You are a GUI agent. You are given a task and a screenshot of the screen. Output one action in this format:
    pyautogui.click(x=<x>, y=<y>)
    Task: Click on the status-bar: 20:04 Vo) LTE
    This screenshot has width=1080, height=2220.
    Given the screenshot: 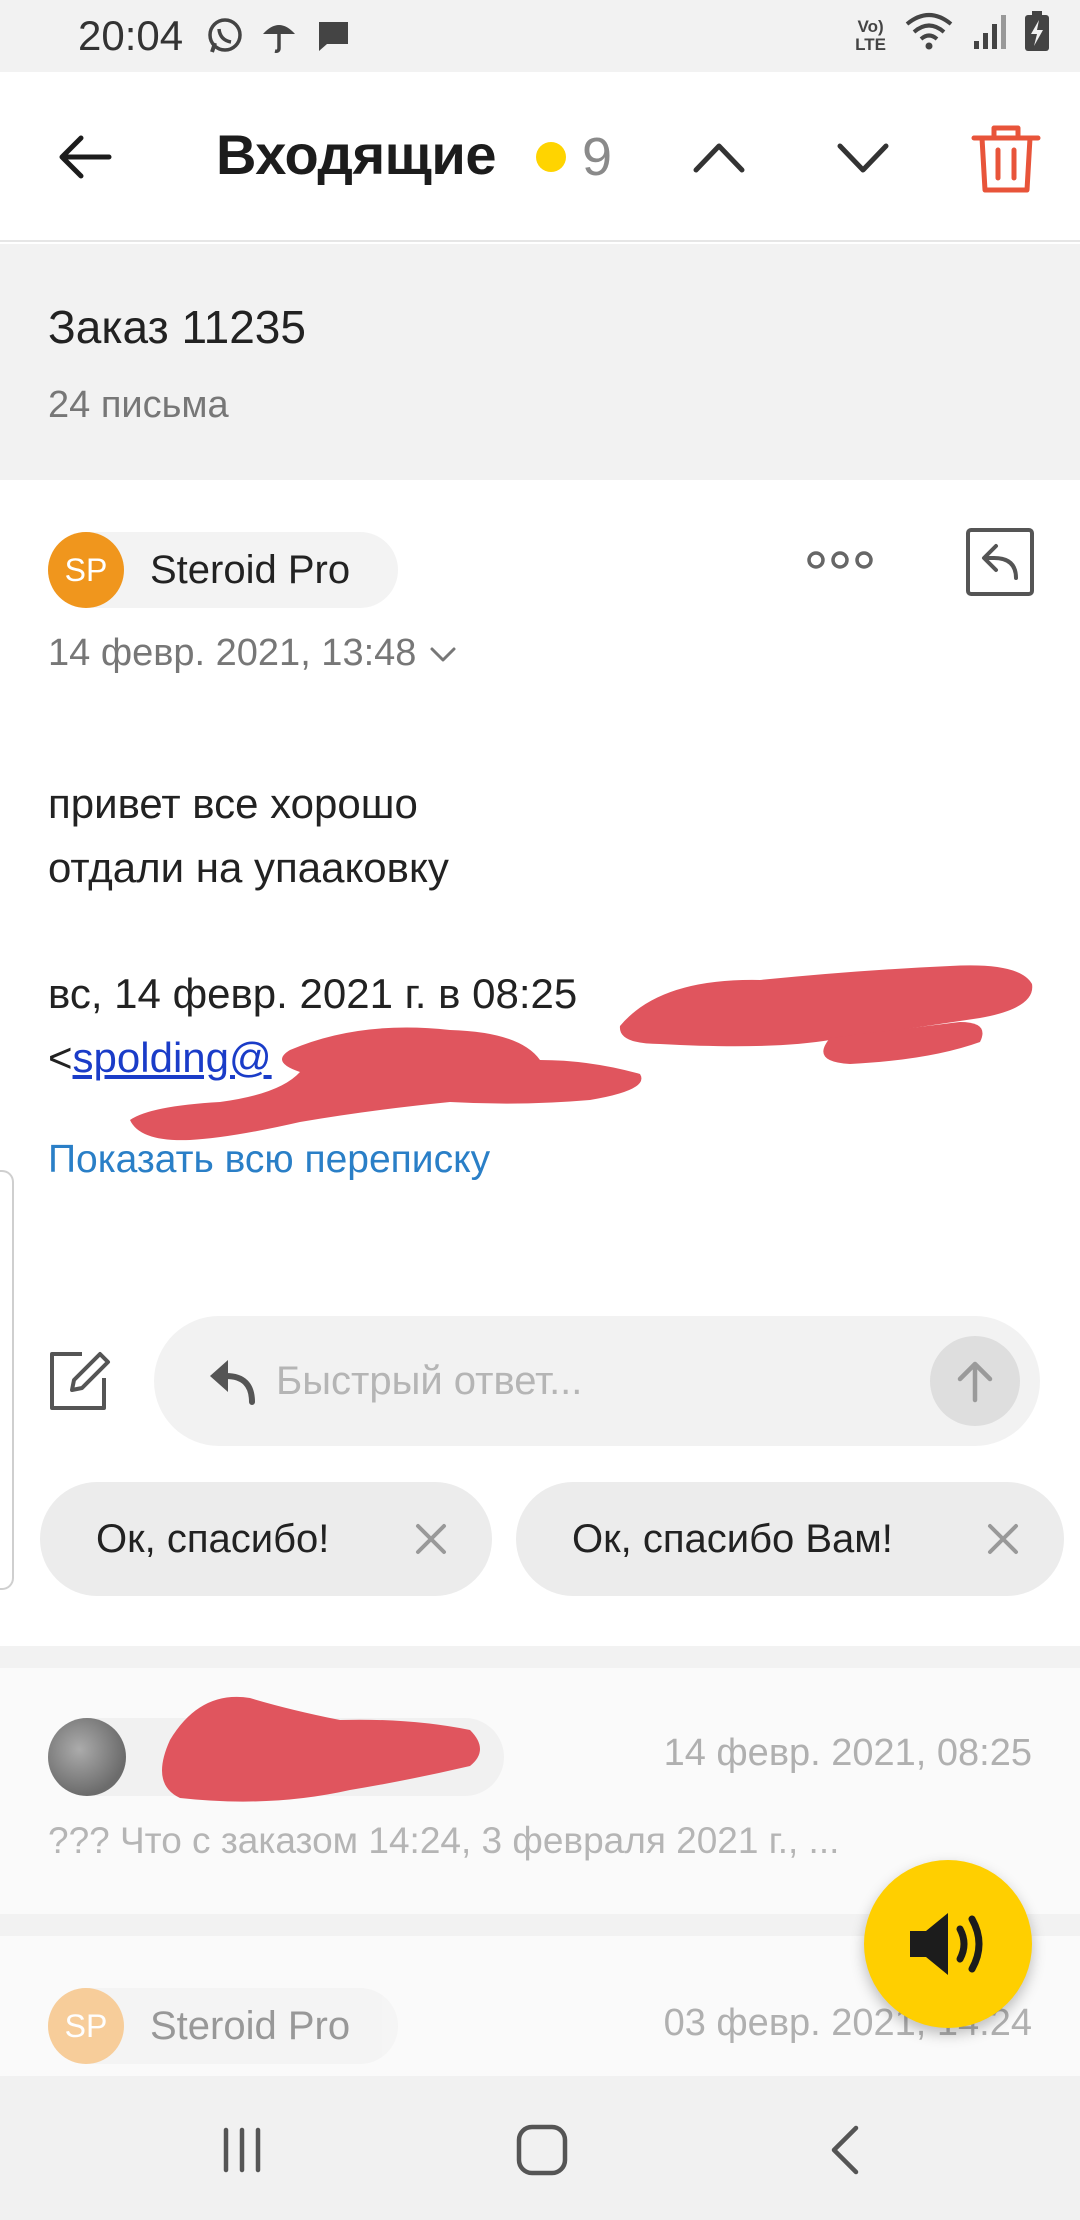 What is the action you would take?
    pyautogui.click(x=540, y=36)
    